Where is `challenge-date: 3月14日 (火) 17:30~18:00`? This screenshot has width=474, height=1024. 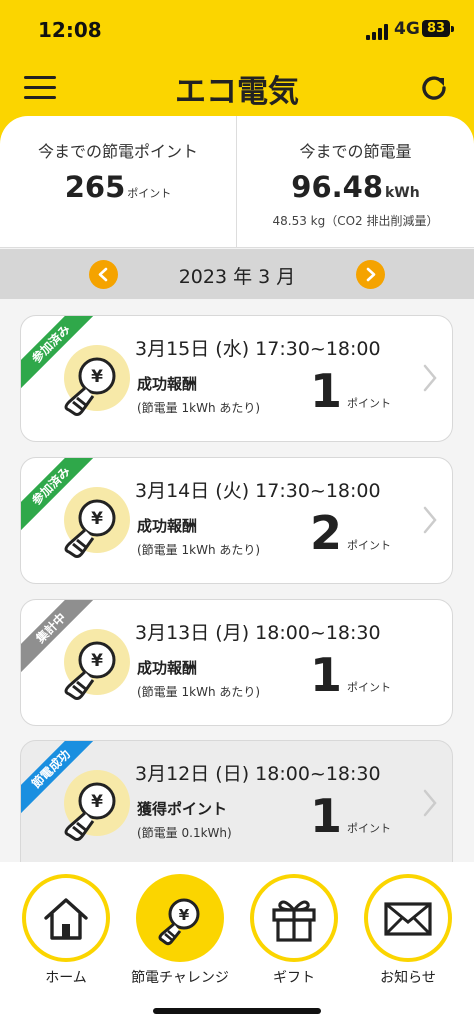 challenge-date: 3月14日 (火) 17:30~18:00 is located at coordinates (258, 491).